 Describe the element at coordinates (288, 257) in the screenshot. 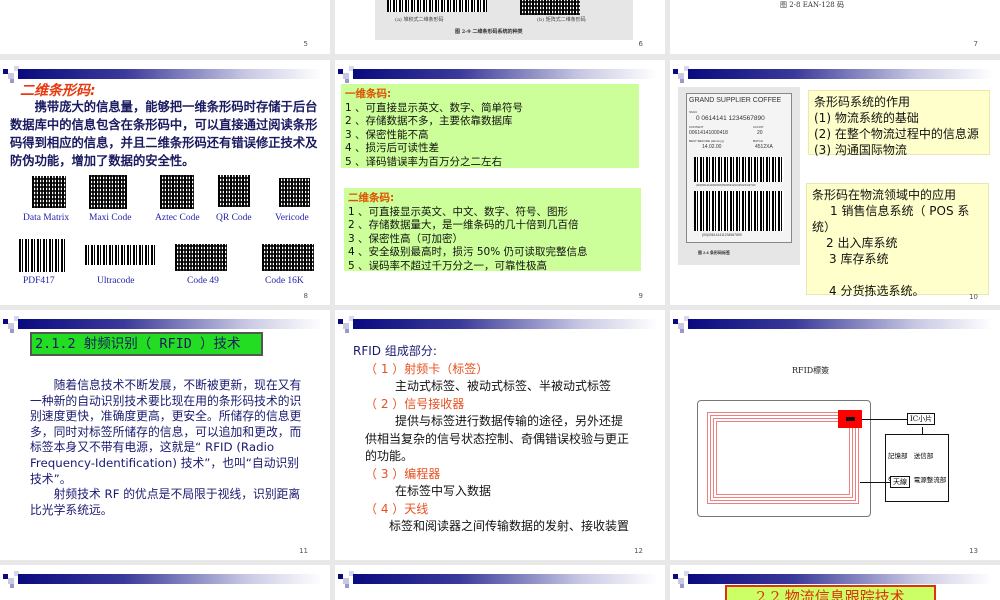

I see `code16k-image` at that location.